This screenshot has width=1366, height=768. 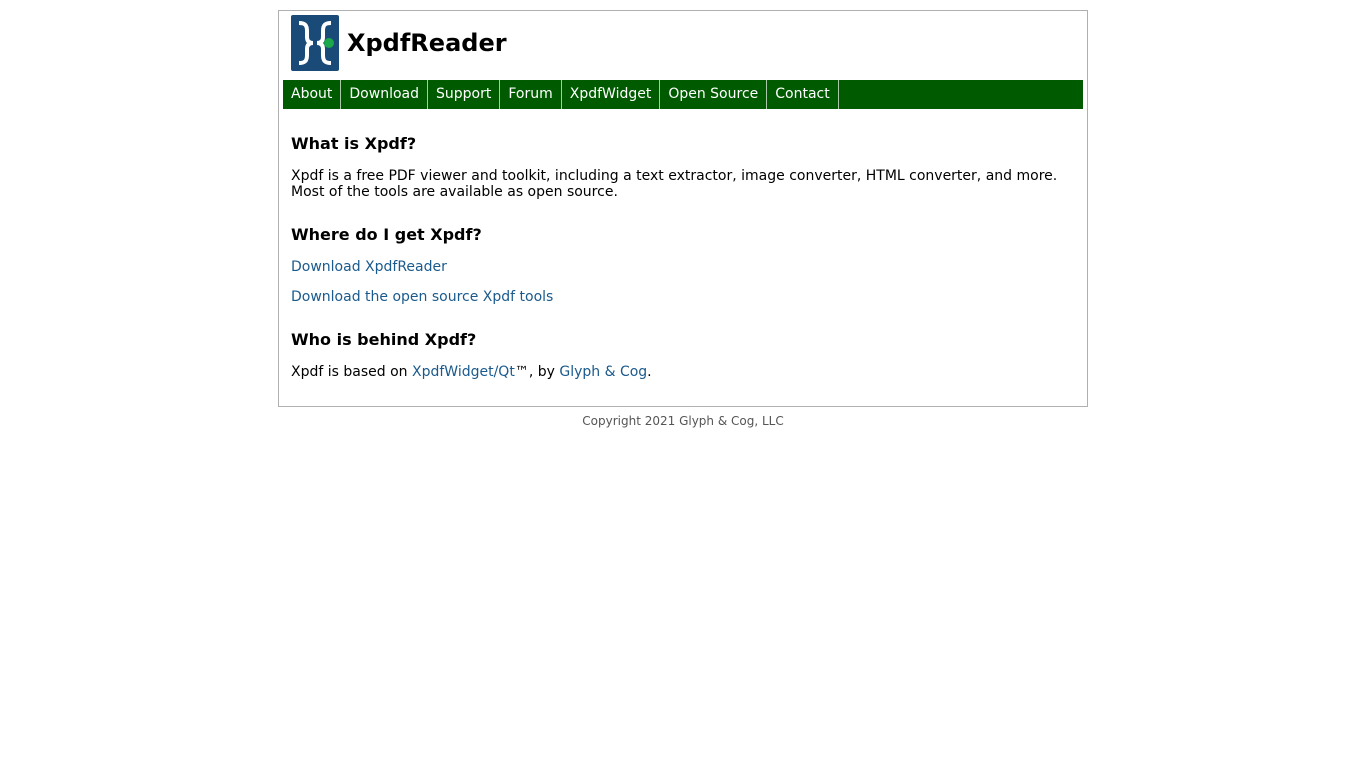 I want to click on xpdfwidget-qt-link: XpdfWidget/Qt, so click(x=463, y=372).